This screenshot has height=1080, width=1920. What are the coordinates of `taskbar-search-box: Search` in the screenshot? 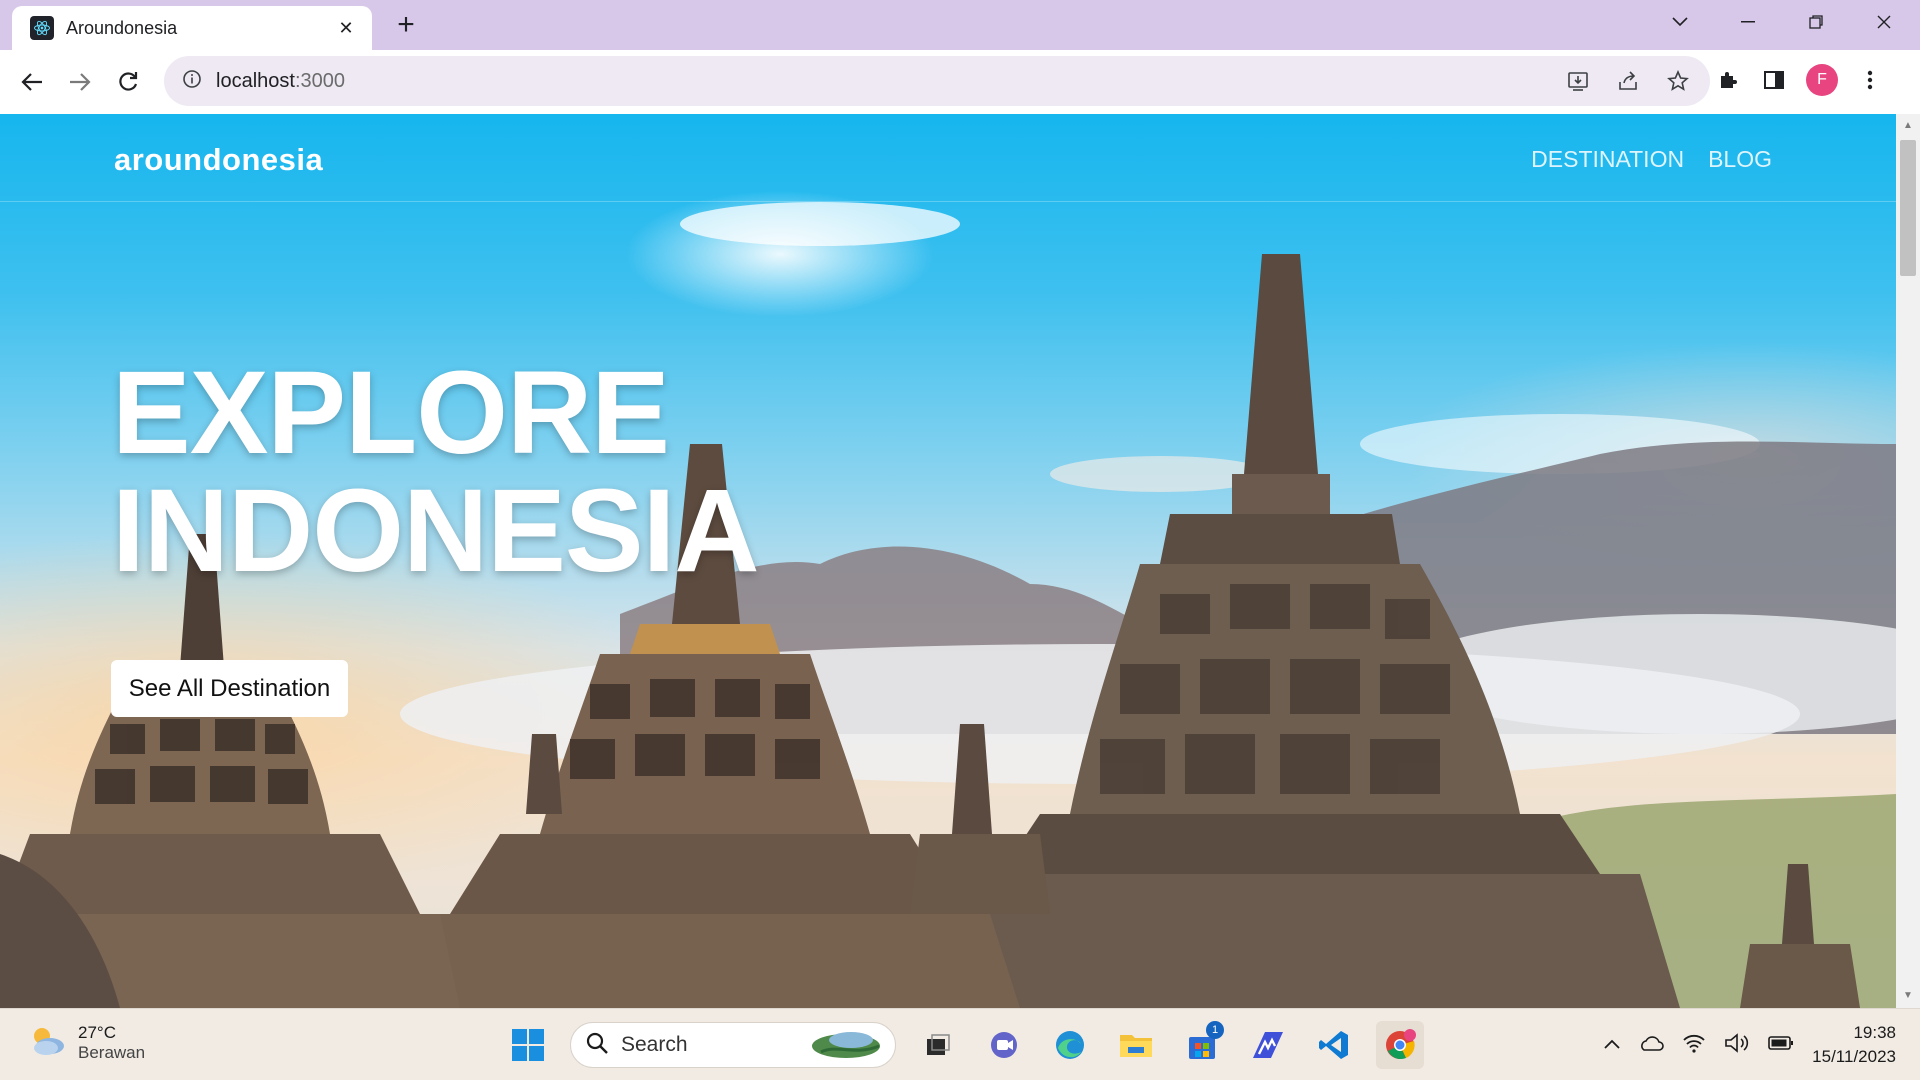 It's located at (733, 1045).